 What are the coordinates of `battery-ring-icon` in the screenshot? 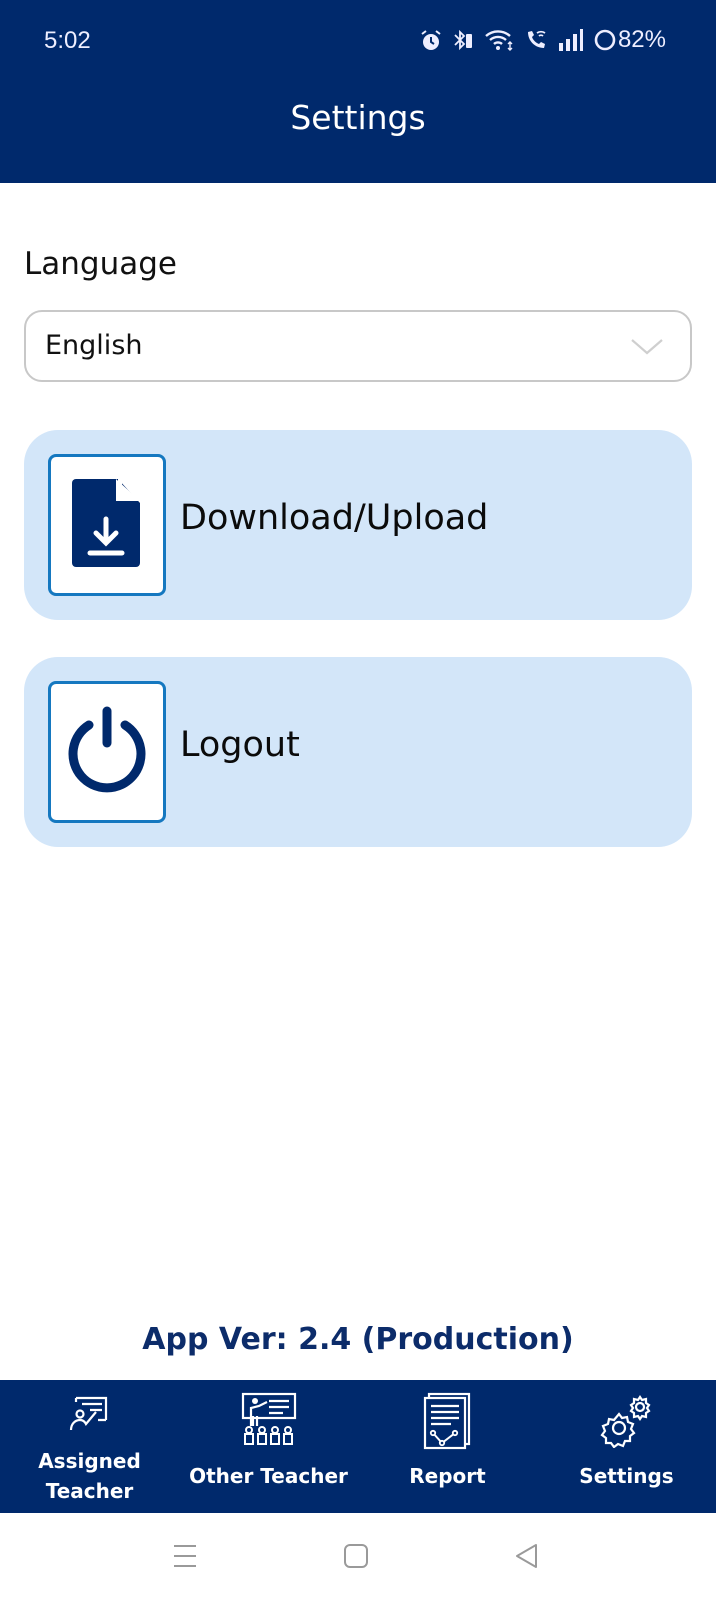 It's located at (605, 40).